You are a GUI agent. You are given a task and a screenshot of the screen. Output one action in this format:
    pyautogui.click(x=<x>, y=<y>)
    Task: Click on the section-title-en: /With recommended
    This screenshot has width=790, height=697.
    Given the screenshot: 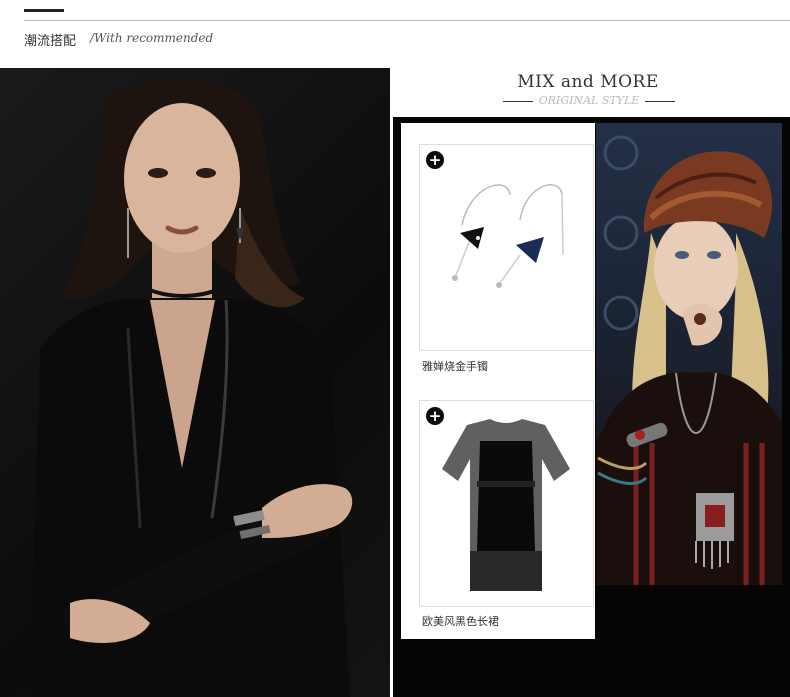 What is the action you would take?
    pyautogui.click(x=152, y=38)
    